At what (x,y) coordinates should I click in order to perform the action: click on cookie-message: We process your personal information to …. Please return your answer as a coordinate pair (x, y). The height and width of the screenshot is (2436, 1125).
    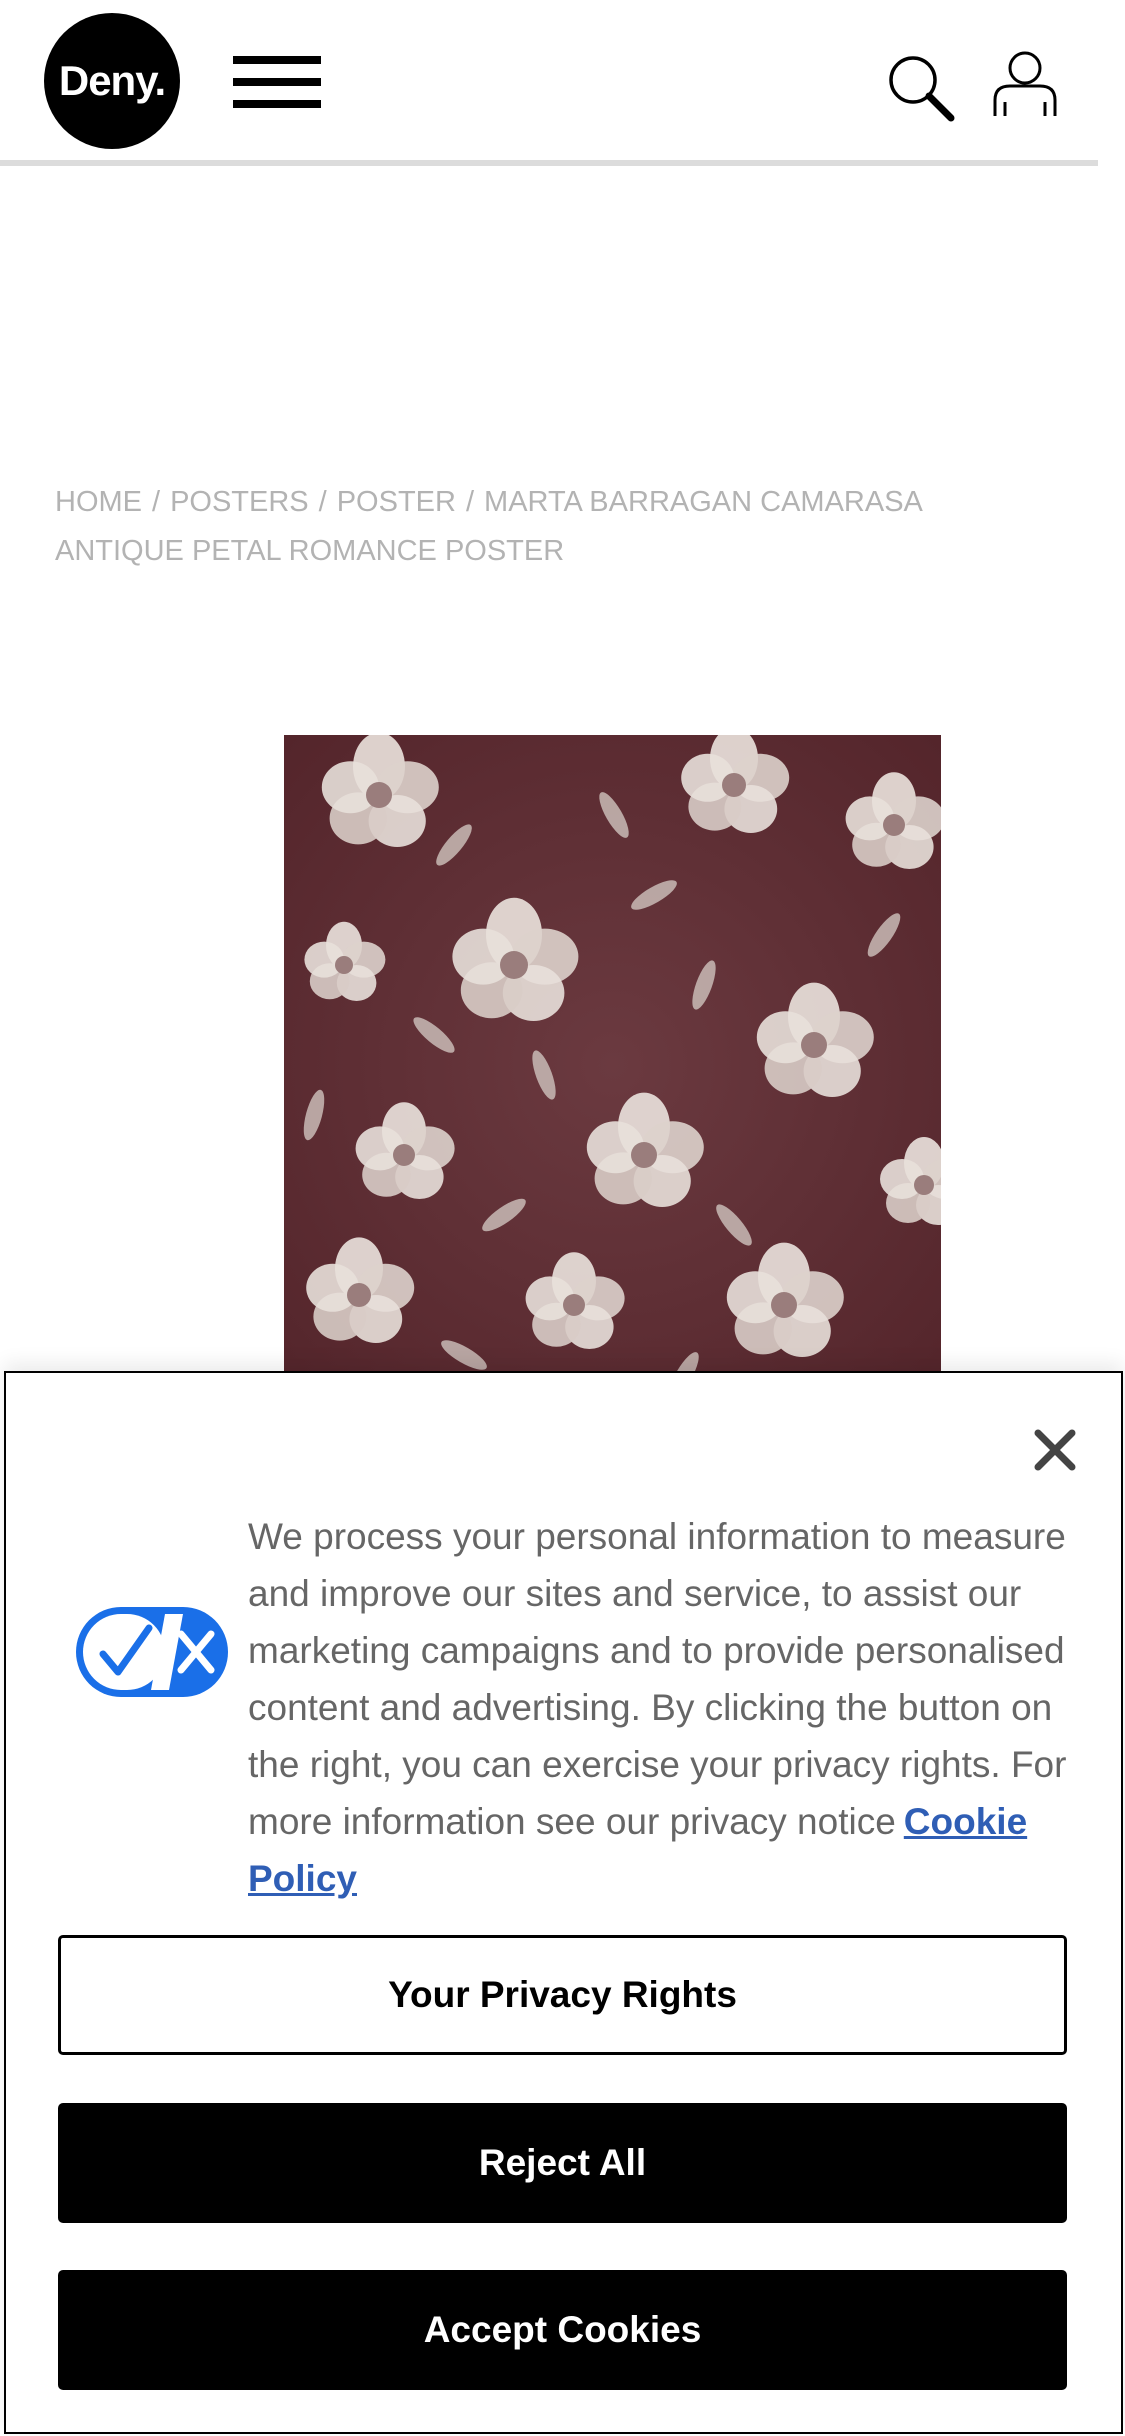
    Looking at the image, I should click on (663, 1707).